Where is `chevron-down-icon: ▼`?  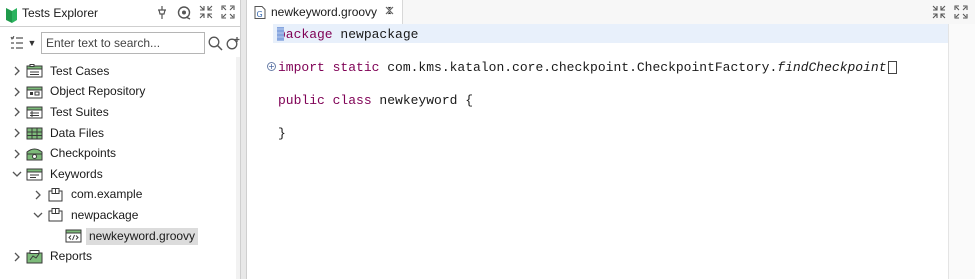
chevron-down-icon: ▼ is located at coordinates (32, 43).